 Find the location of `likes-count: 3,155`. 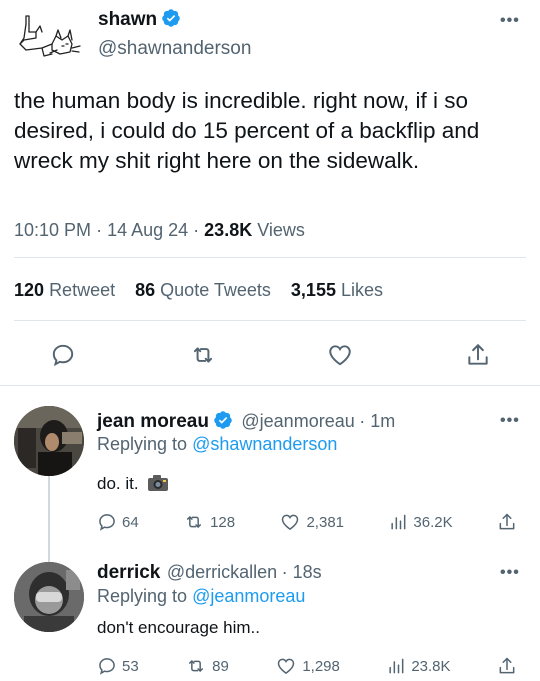

likes-count: 3,155 is located at coordinates (313, 290).